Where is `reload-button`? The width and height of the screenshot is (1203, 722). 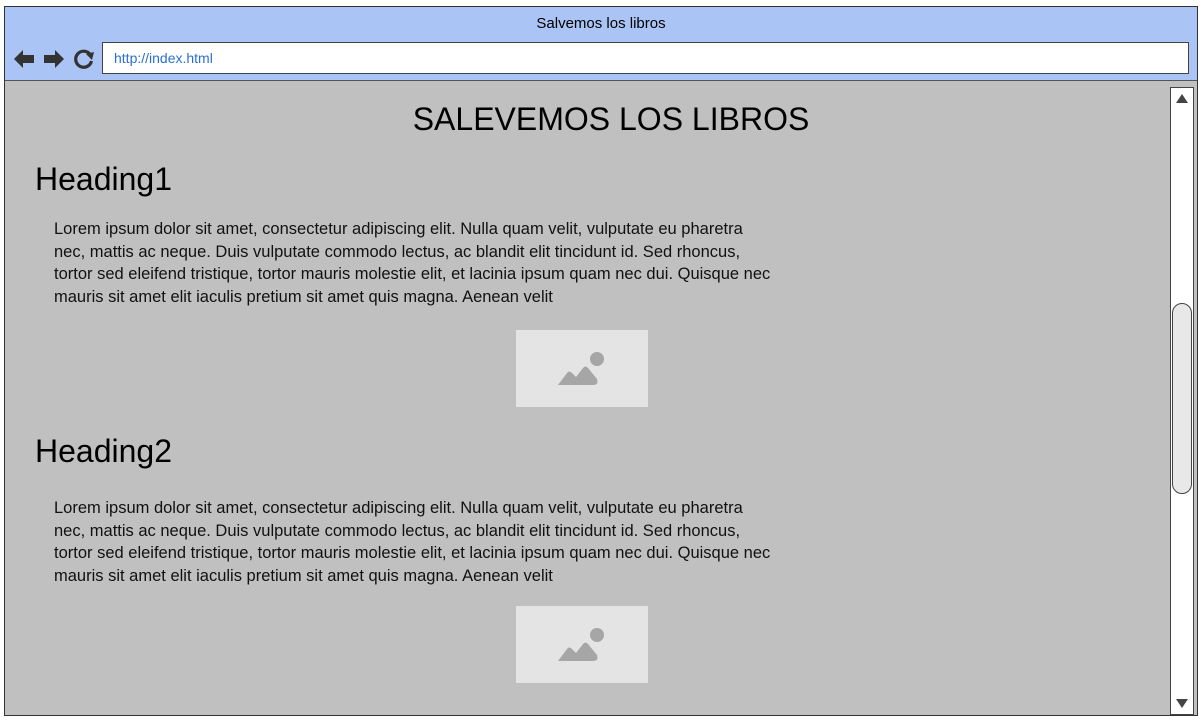
reload-button is located at coordinates (84, 59).